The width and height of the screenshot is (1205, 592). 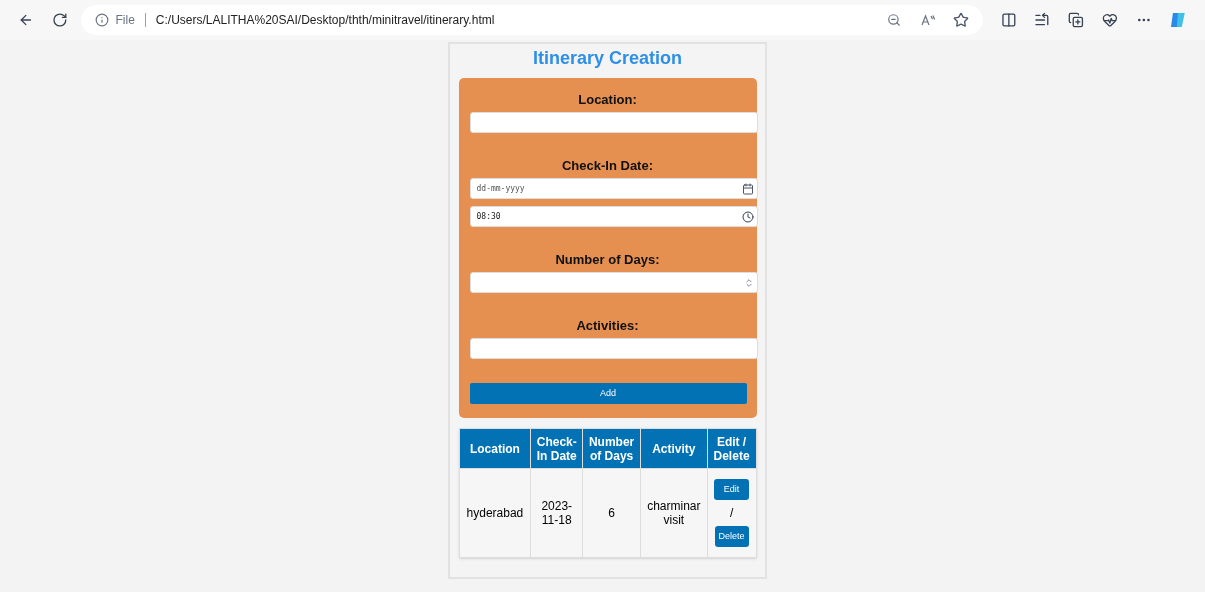 I want to click on info-icon, so click(x=102, y=20).